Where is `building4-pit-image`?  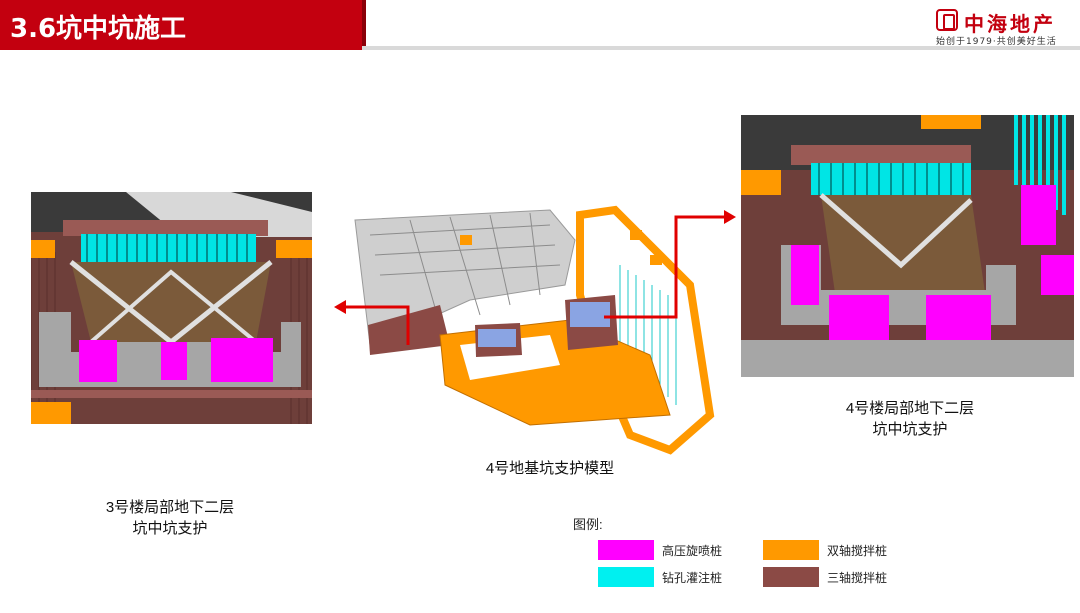
building4-pit-image is located at coordinates (907, 246).